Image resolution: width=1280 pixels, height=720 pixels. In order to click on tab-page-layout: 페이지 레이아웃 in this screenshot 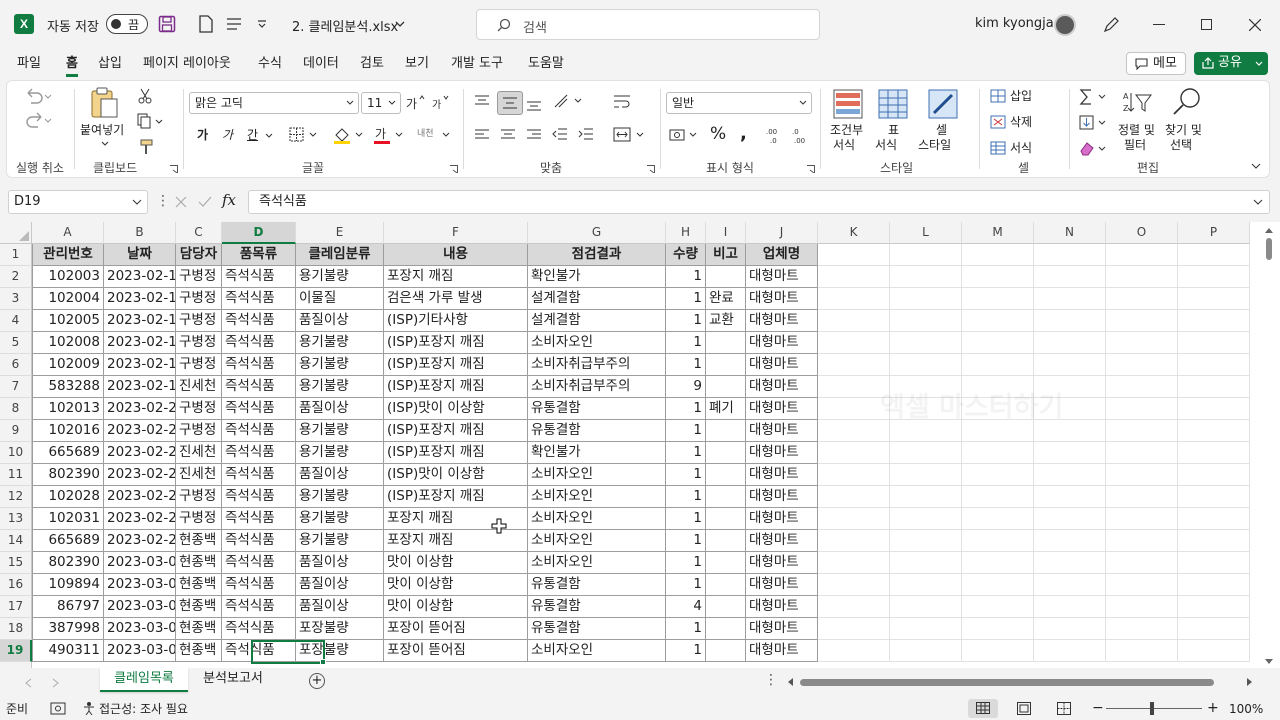, I will do `click(187, 65)`.